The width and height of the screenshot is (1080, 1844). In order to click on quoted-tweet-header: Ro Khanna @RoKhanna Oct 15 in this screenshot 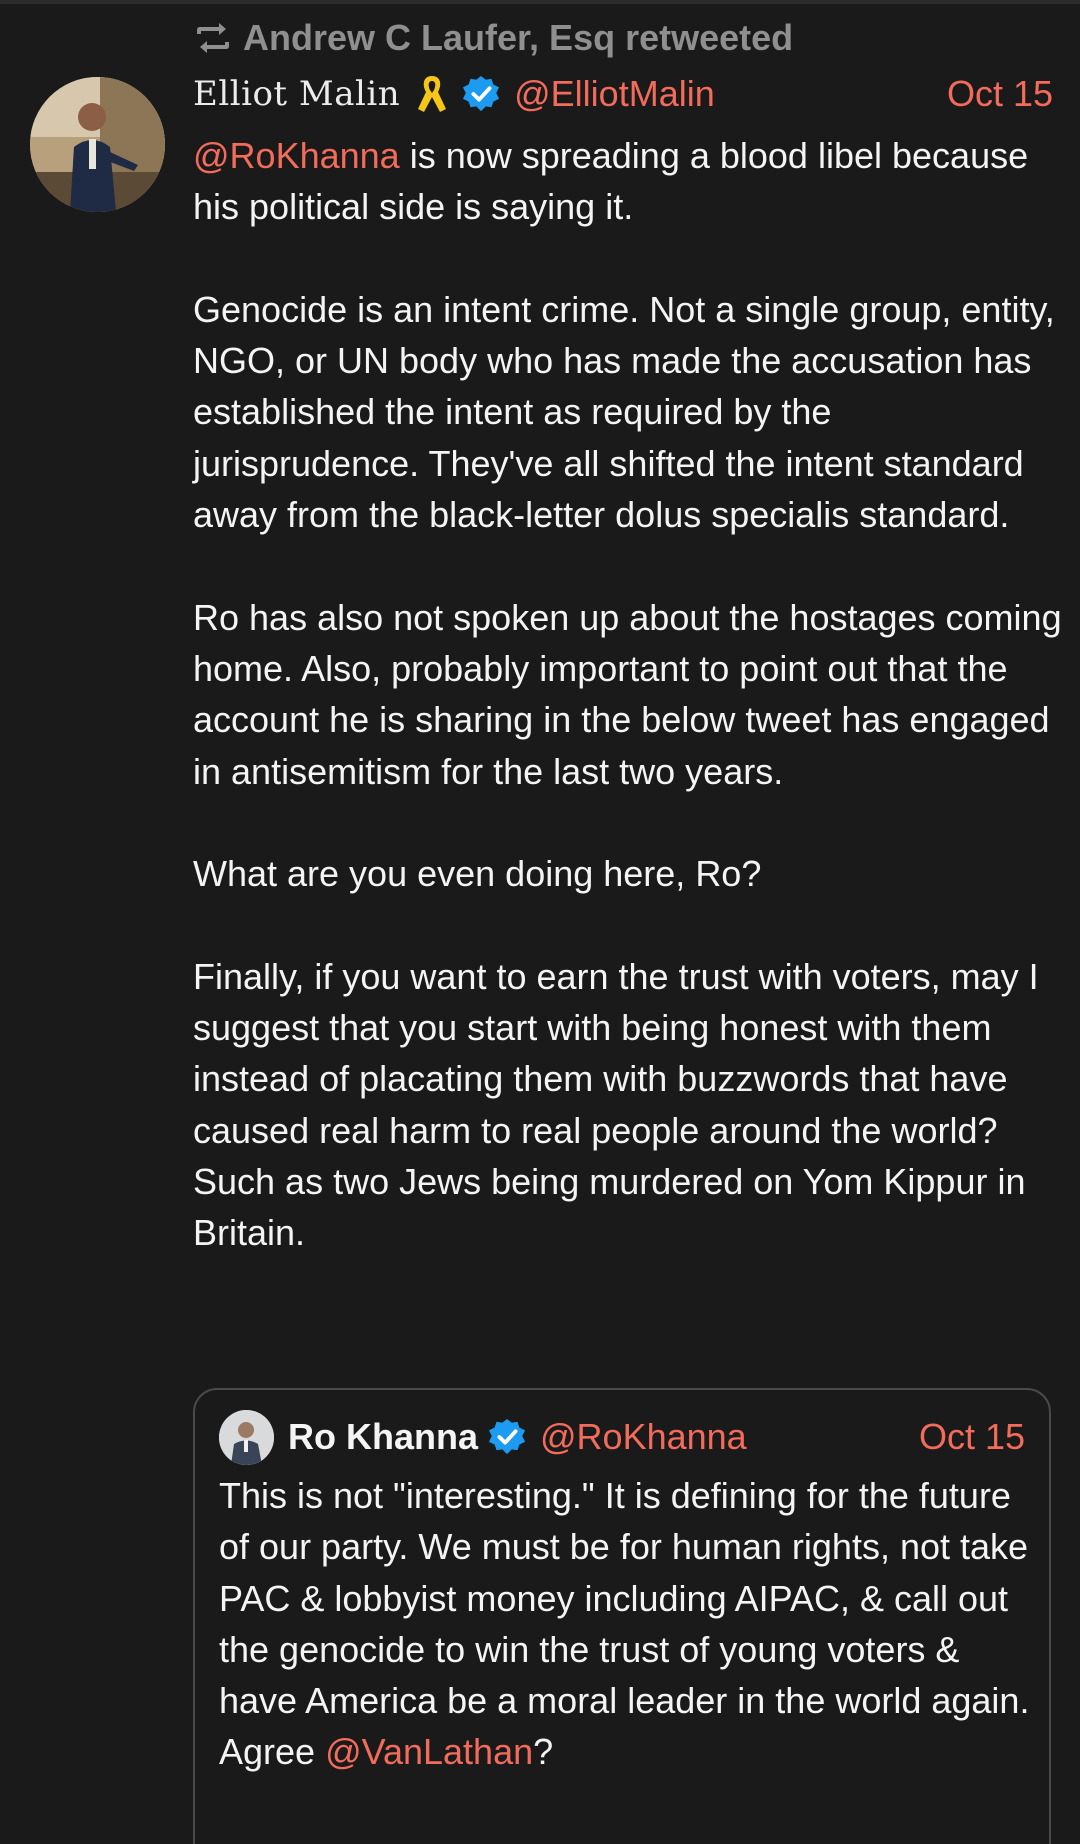, I will do `click(622, 1437)`.